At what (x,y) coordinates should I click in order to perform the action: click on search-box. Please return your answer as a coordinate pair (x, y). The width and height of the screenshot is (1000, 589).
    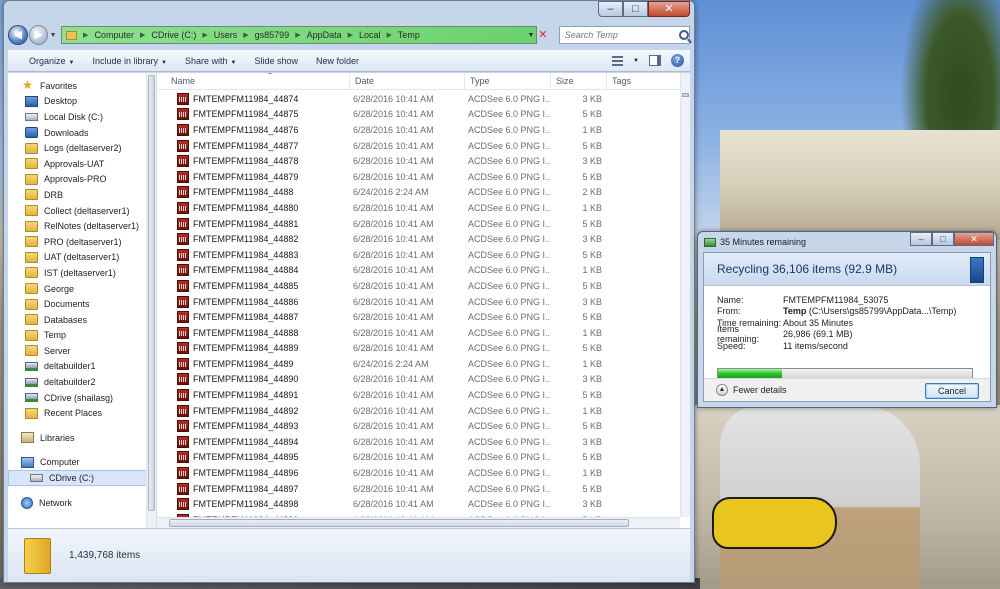
    Looking at the image, I should click on (624, 35).